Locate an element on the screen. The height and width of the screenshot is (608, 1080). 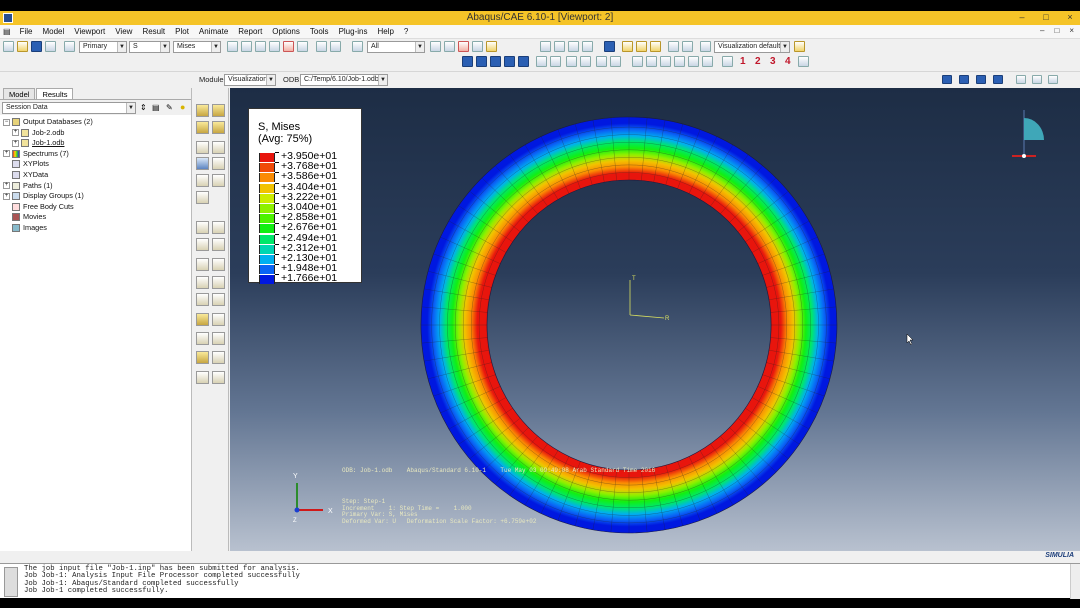
invariant-select: Mises ▼ is located at coordinates (197, 47).